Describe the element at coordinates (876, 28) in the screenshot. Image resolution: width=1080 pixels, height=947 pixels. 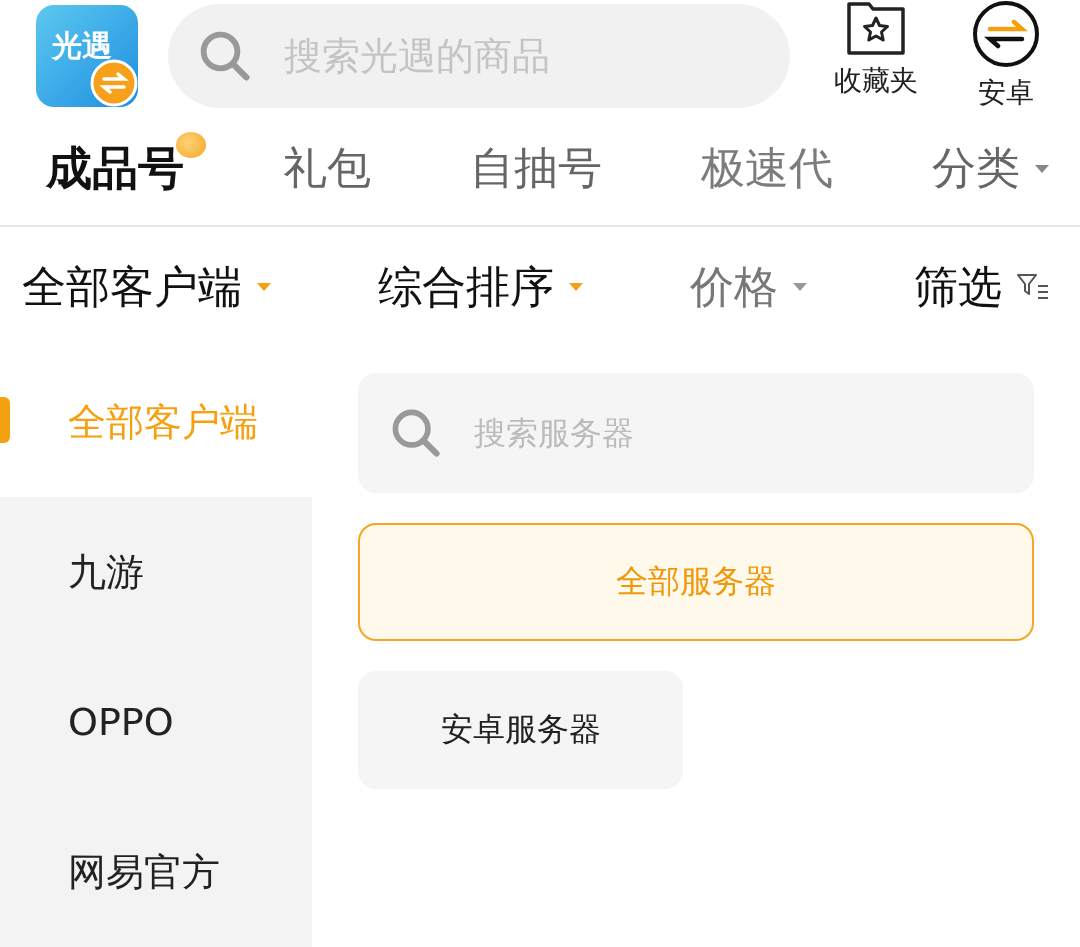
I see `folder-star-icon` at that location.